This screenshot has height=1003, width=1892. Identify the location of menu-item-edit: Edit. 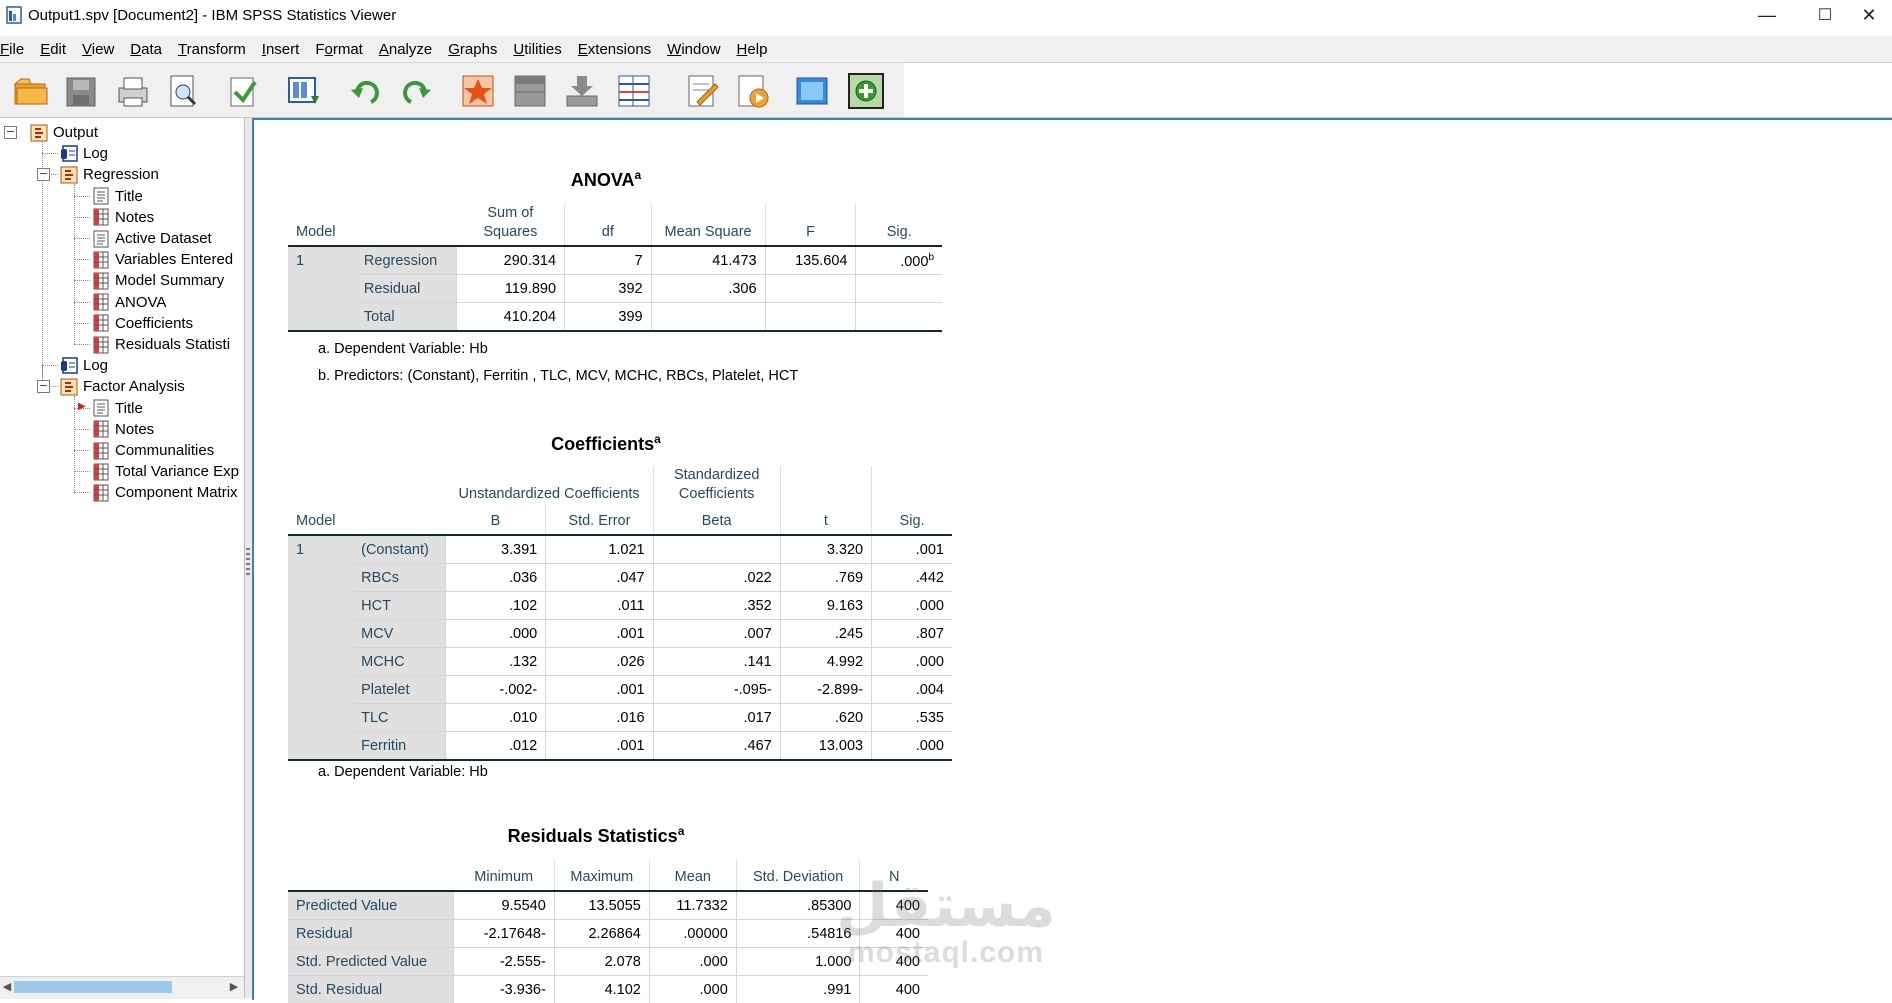
(53, 49).